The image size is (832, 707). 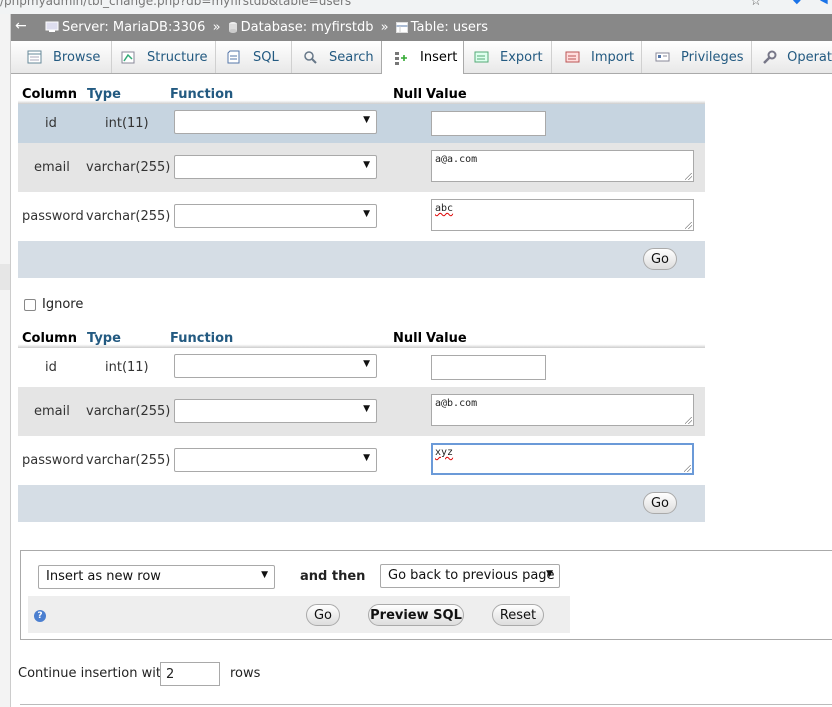 I want to click on tab-search: Search, so click(x=336, y=57).